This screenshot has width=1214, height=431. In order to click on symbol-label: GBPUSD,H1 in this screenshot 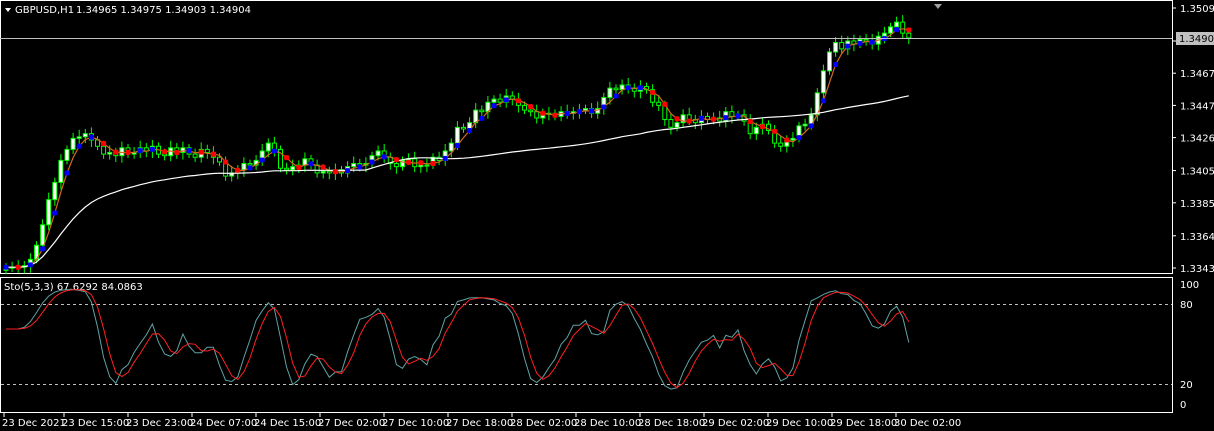, I will do `click(44, 10)`.